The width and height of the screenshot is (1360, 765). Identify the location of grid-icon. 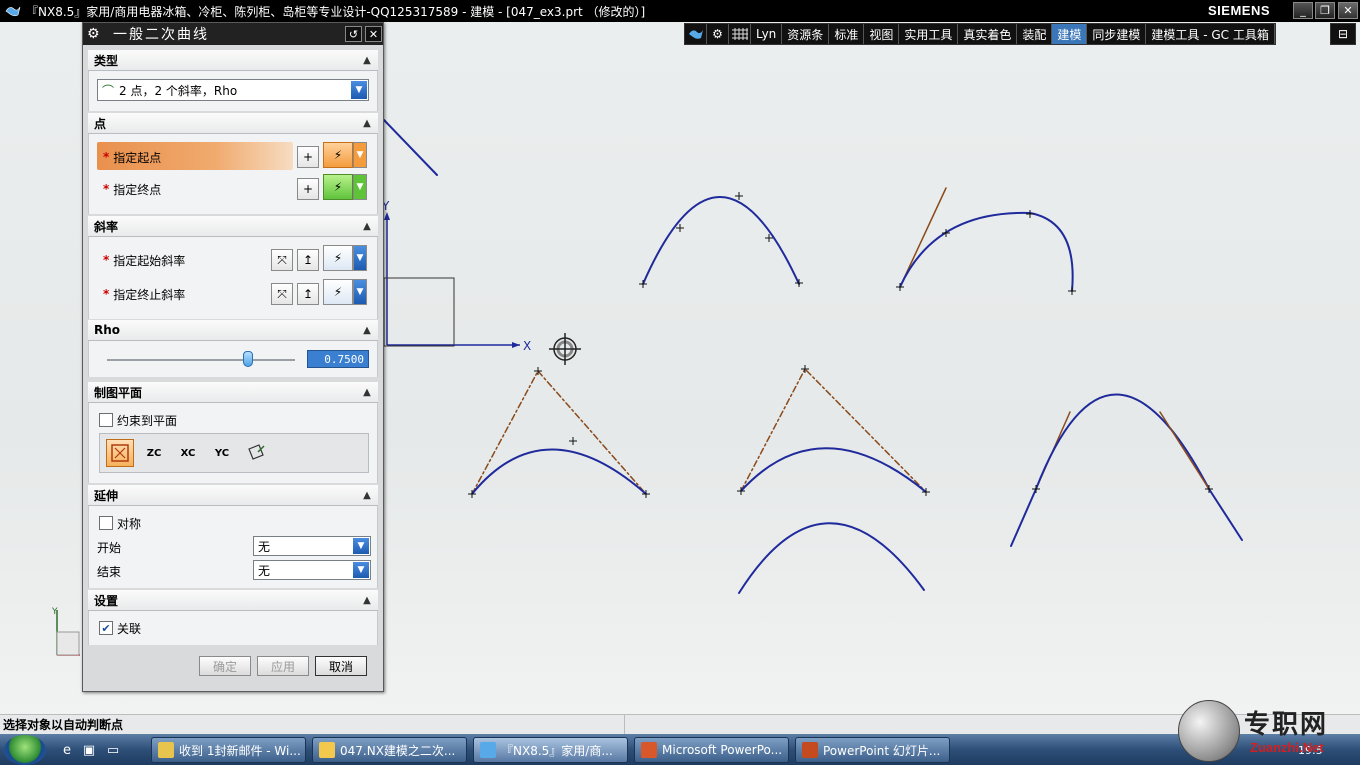
(740, 34).